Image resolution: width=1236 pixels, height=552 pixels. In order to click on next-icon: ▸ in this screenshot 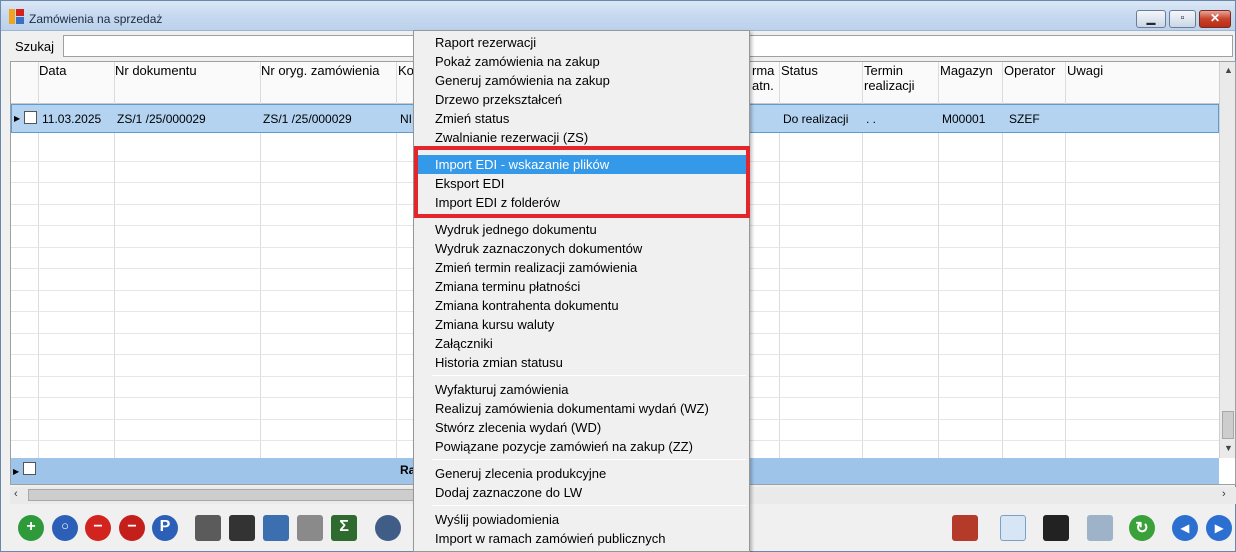, I will do `click(1219, 528)`.